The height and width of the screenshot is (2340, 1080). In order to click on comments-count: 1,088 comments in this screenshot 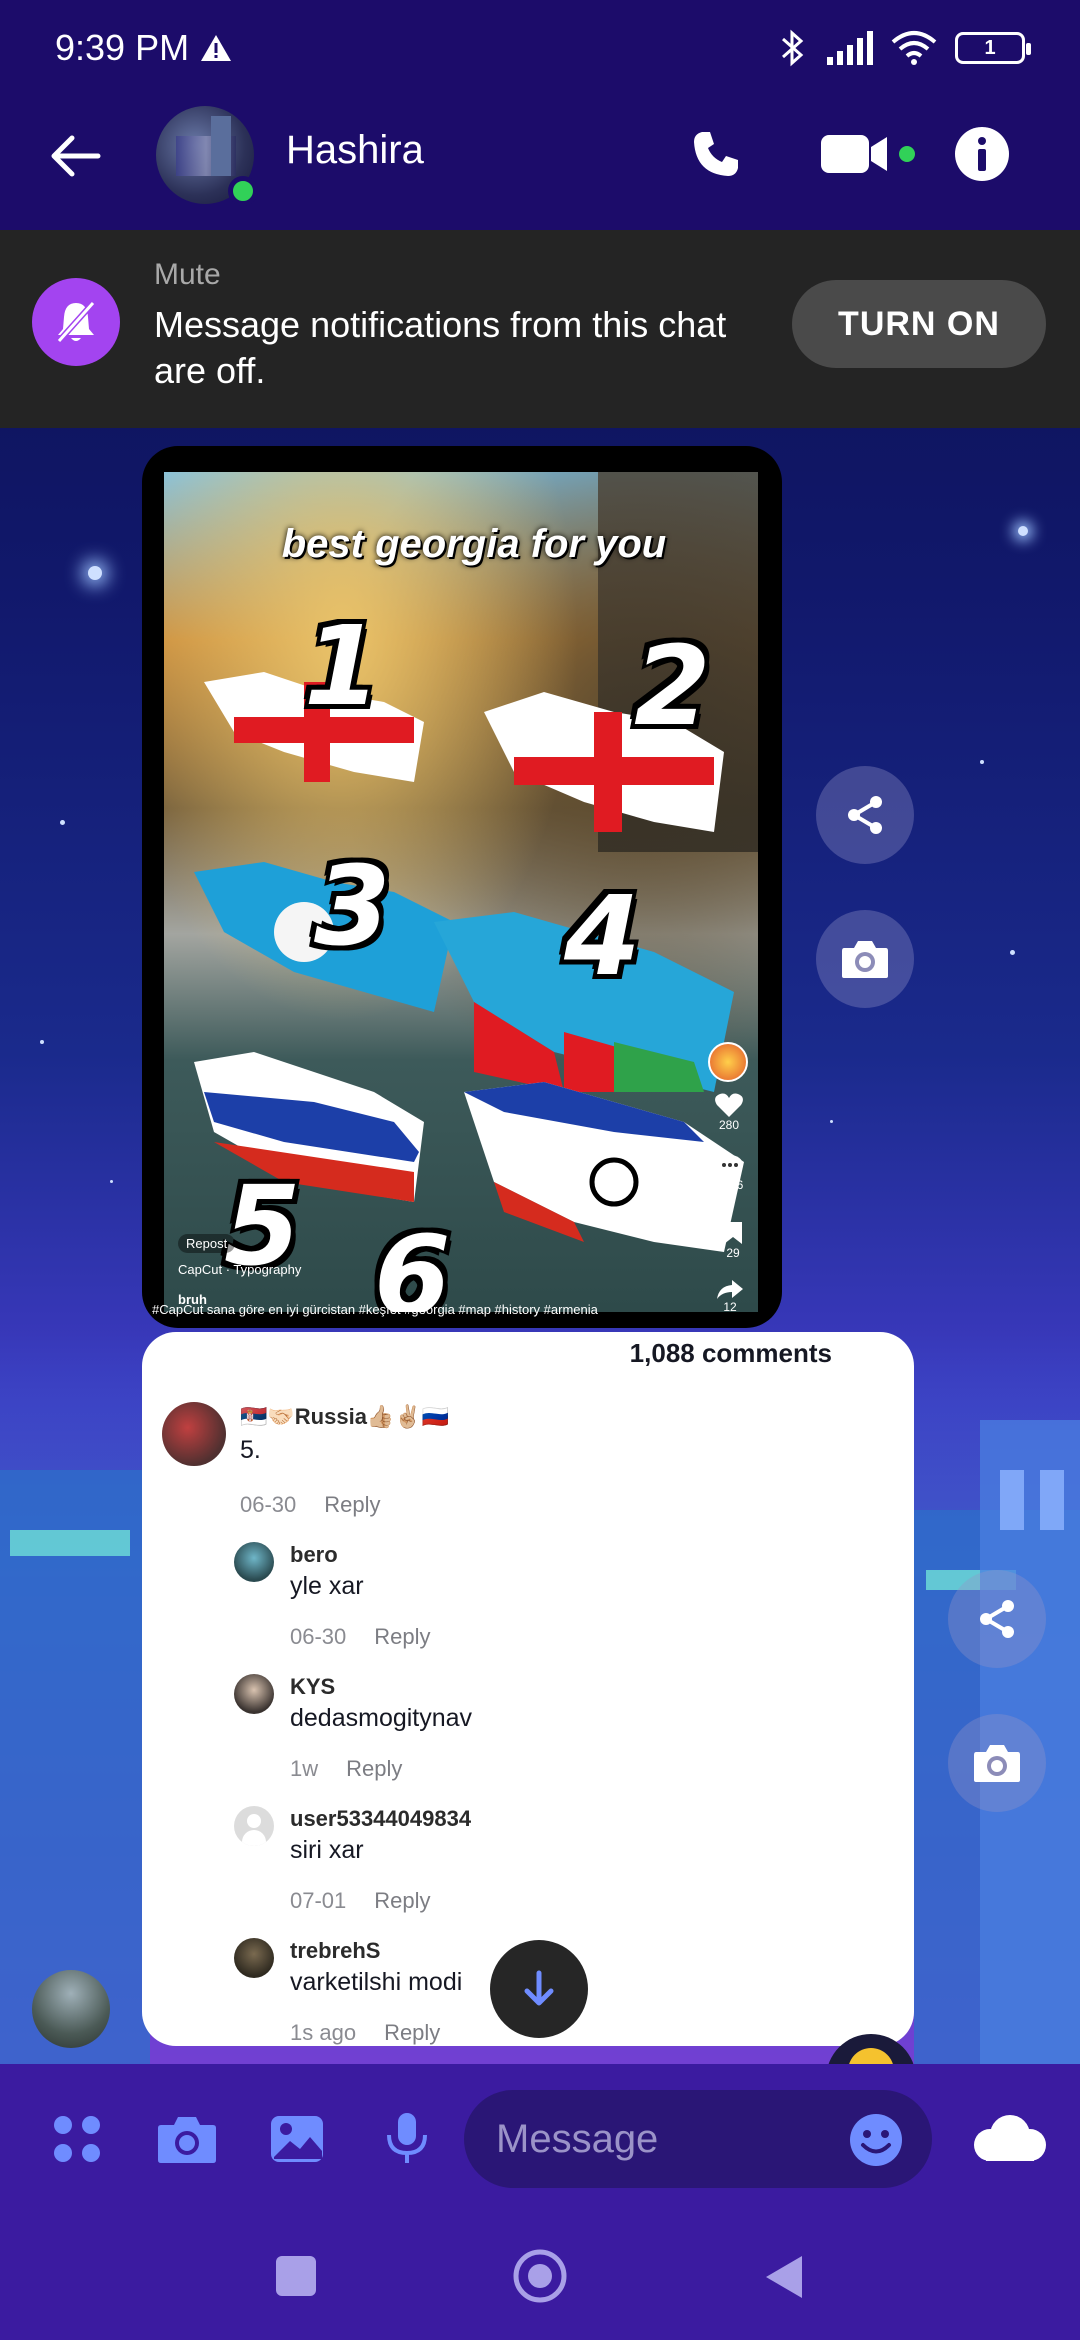, I will do `click(730, 1353)`.